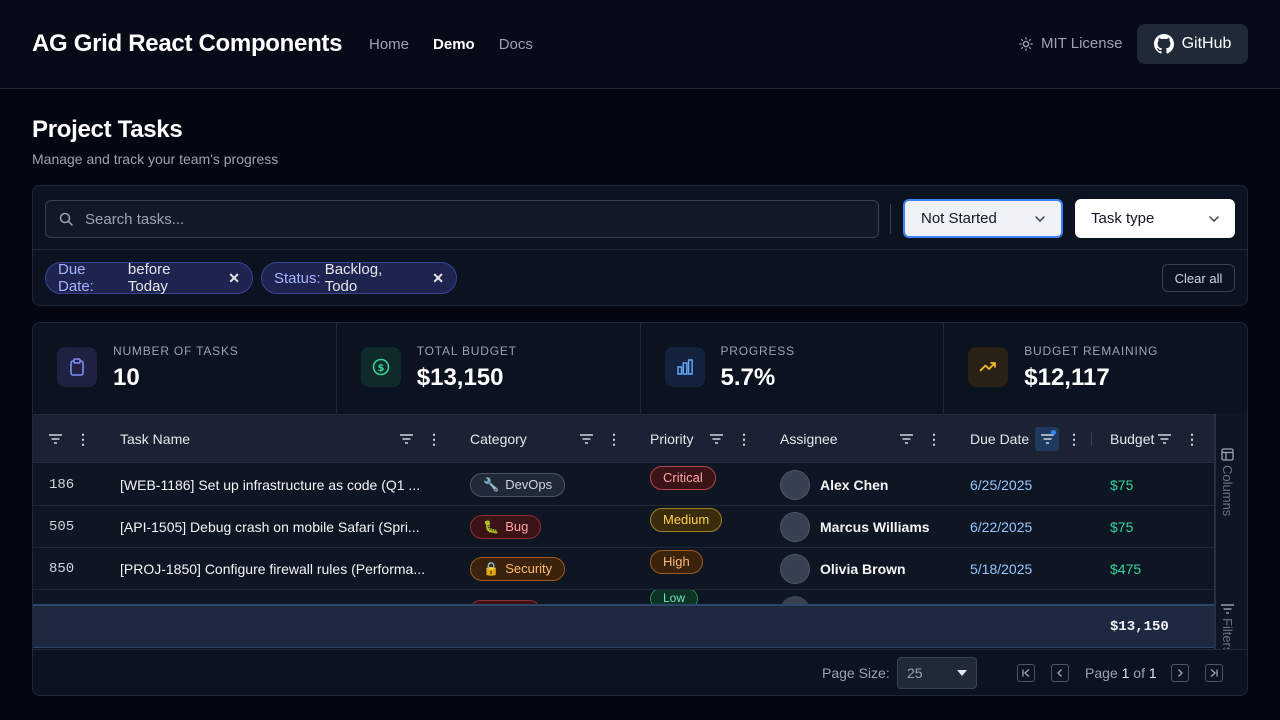 This screenshot has width=1280, height=720. Describe the element at coordinates (1192, 44) in the screenshot. I see `github-button: GitHub` at that location.